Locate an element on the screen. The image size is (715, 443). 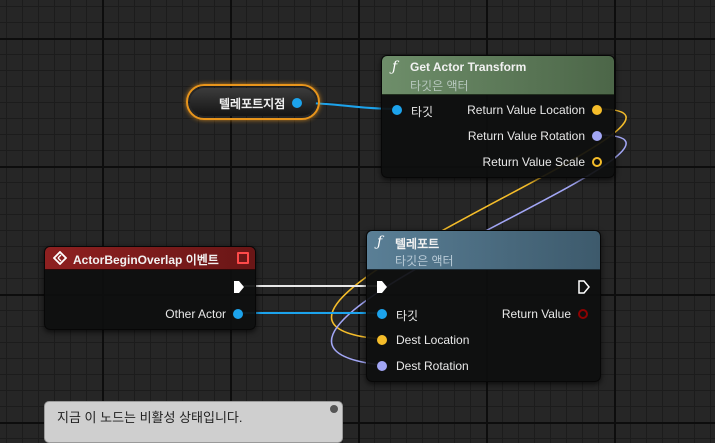
dest-rotation-pin is located at coordinates (382, 366).